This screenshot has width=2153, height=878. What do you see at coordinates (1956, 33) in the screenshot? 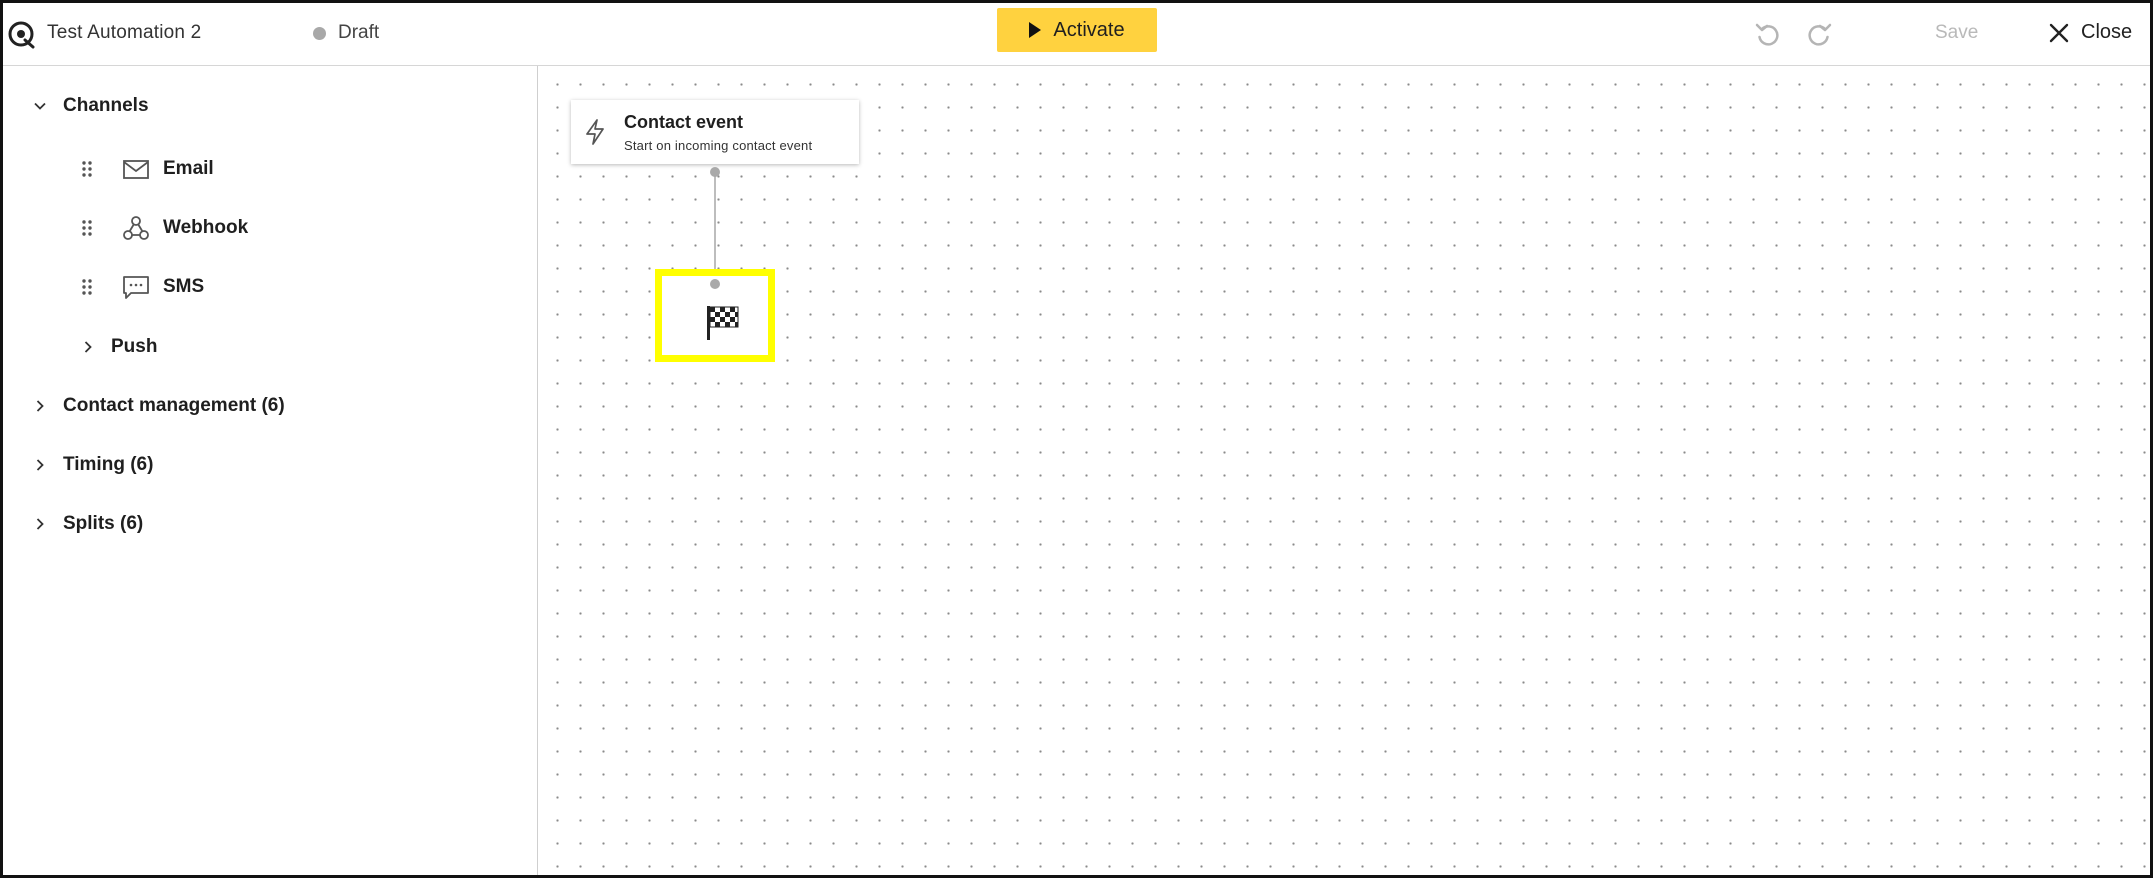
I see `save-button: Save` at bounding box center [1956, 33].